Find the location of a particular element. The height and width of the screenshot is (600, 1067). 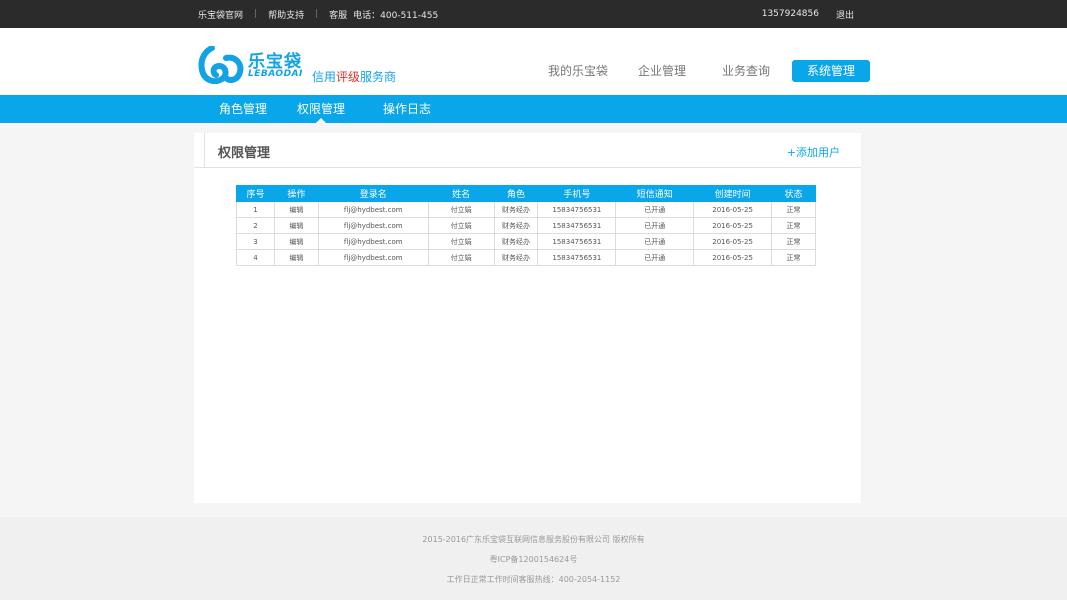

nav-system-management: 系统管理 is located at coordinates (831, 71).